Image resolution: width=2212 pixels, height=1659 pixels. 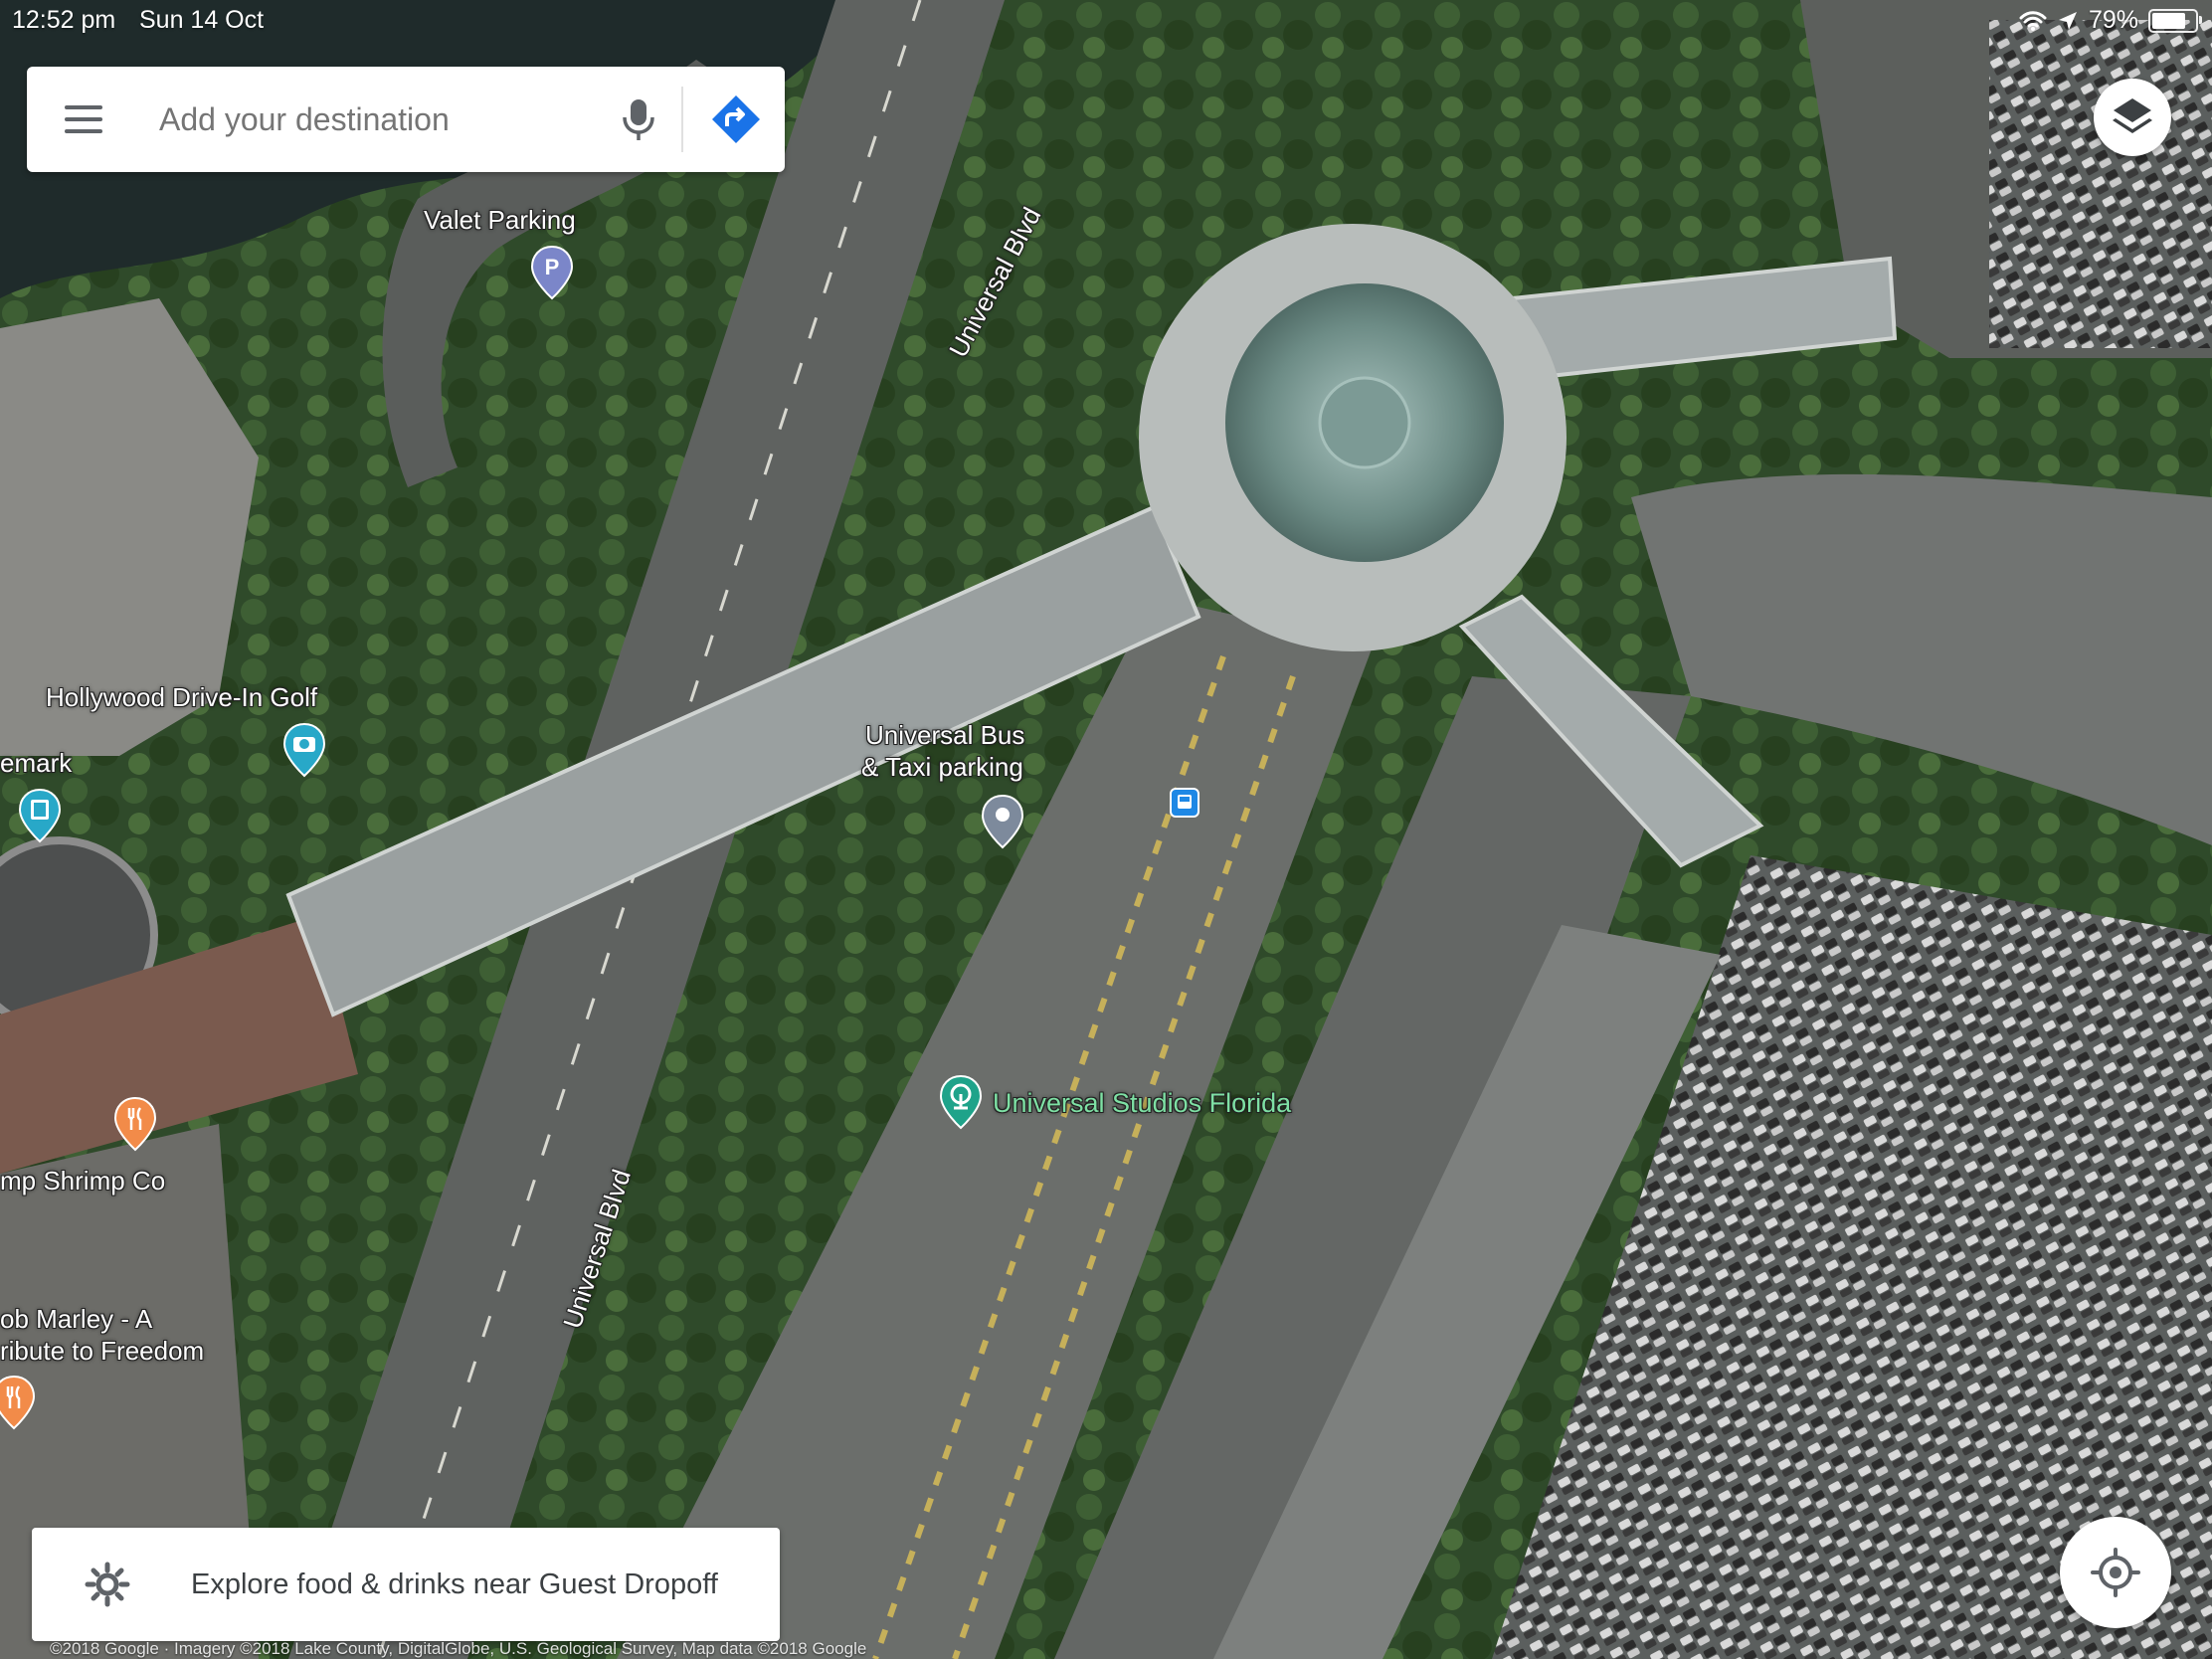 What do you see at coordinates (36, 763) in the screenshot?
I see `emark-label: emark` at bounding box center [36, 763].